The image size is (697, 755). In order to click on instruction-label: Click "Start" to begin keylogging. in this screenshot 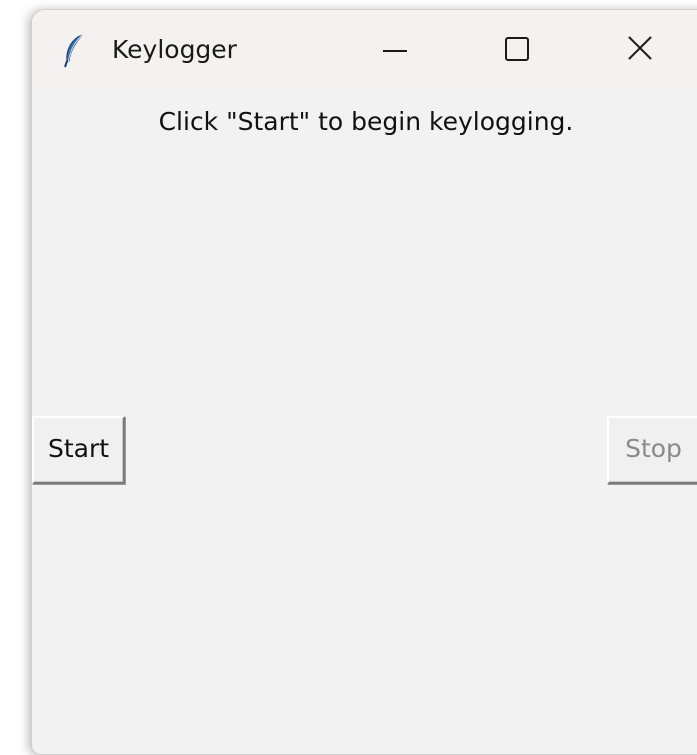, I will do `click(366, 121)`.